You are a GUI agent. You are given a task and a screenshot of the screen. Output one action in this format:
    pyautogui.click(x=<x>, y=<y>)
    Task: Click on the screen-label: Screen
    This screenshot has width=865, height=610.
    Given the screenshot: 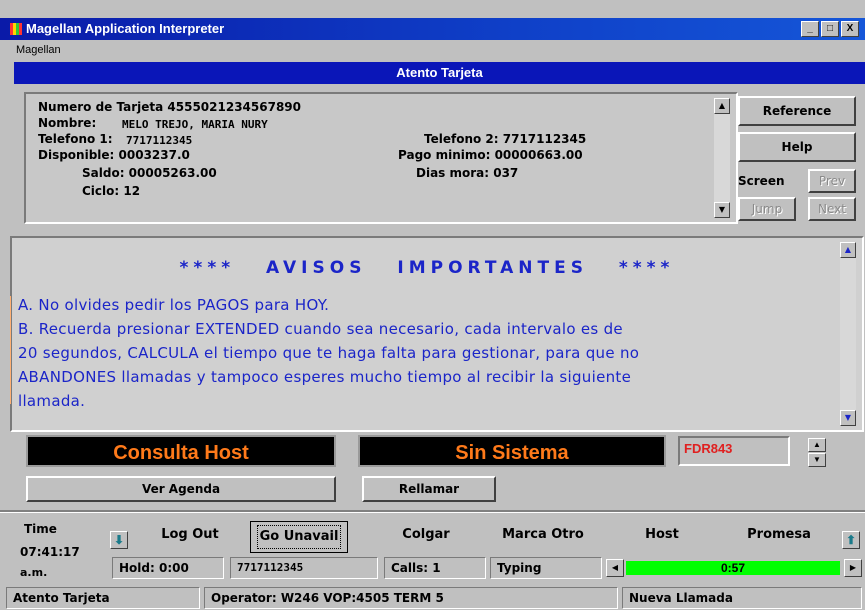 What is the action you would take?
    pyautogui.click(x=761, y=181)
    